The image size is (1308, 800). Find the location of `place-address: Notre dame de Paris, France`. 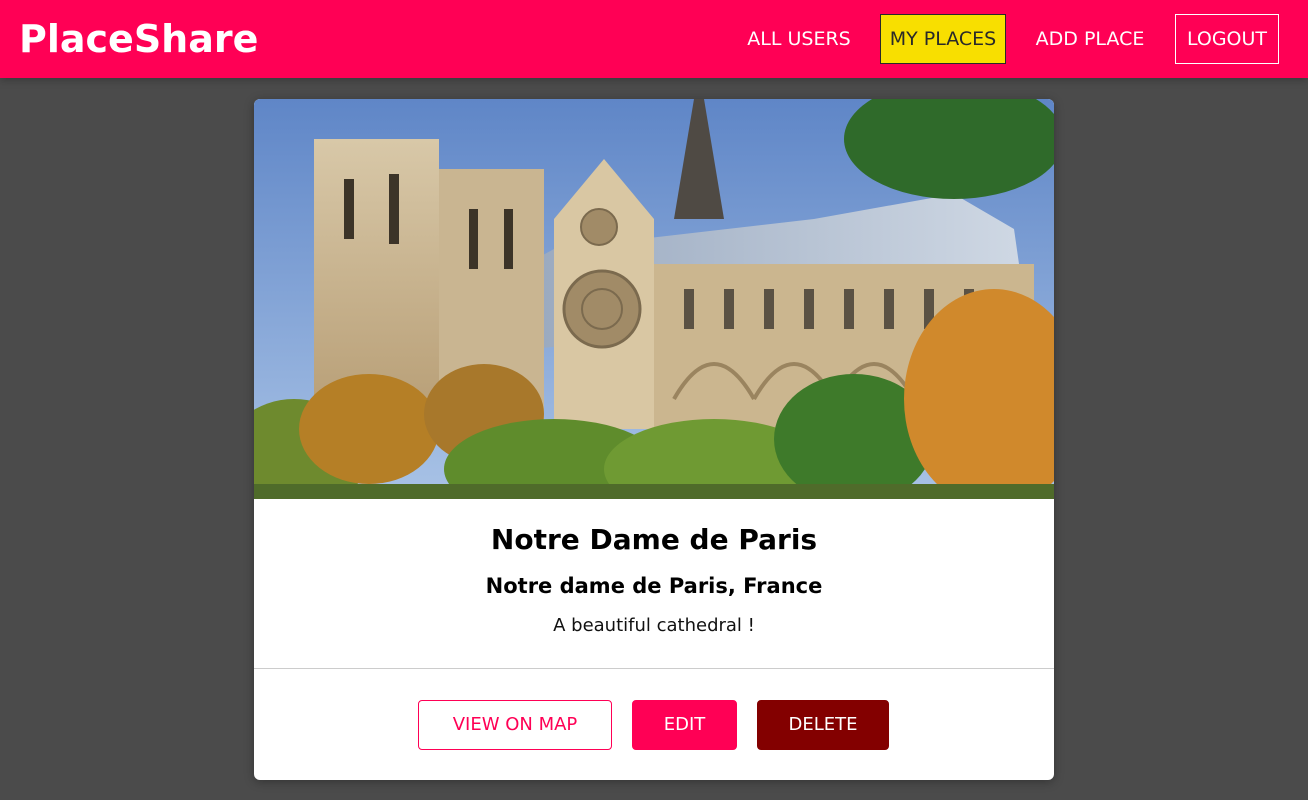

place-address: Notre dame de Paris, France is located at coordinates (654, 586).